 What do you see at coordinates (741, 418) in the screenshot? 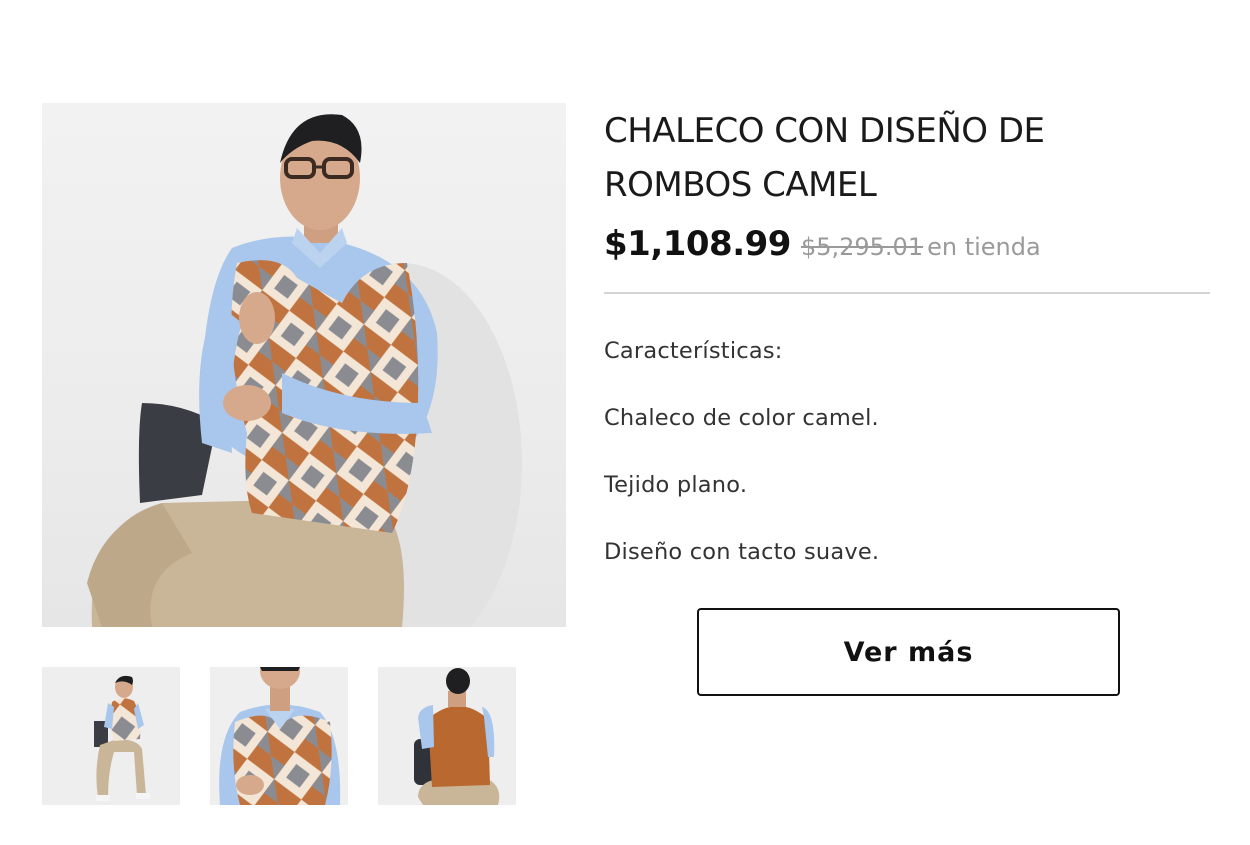
I see `feature-item: Chaleco de color camel.` at bounding box center [741, 418].